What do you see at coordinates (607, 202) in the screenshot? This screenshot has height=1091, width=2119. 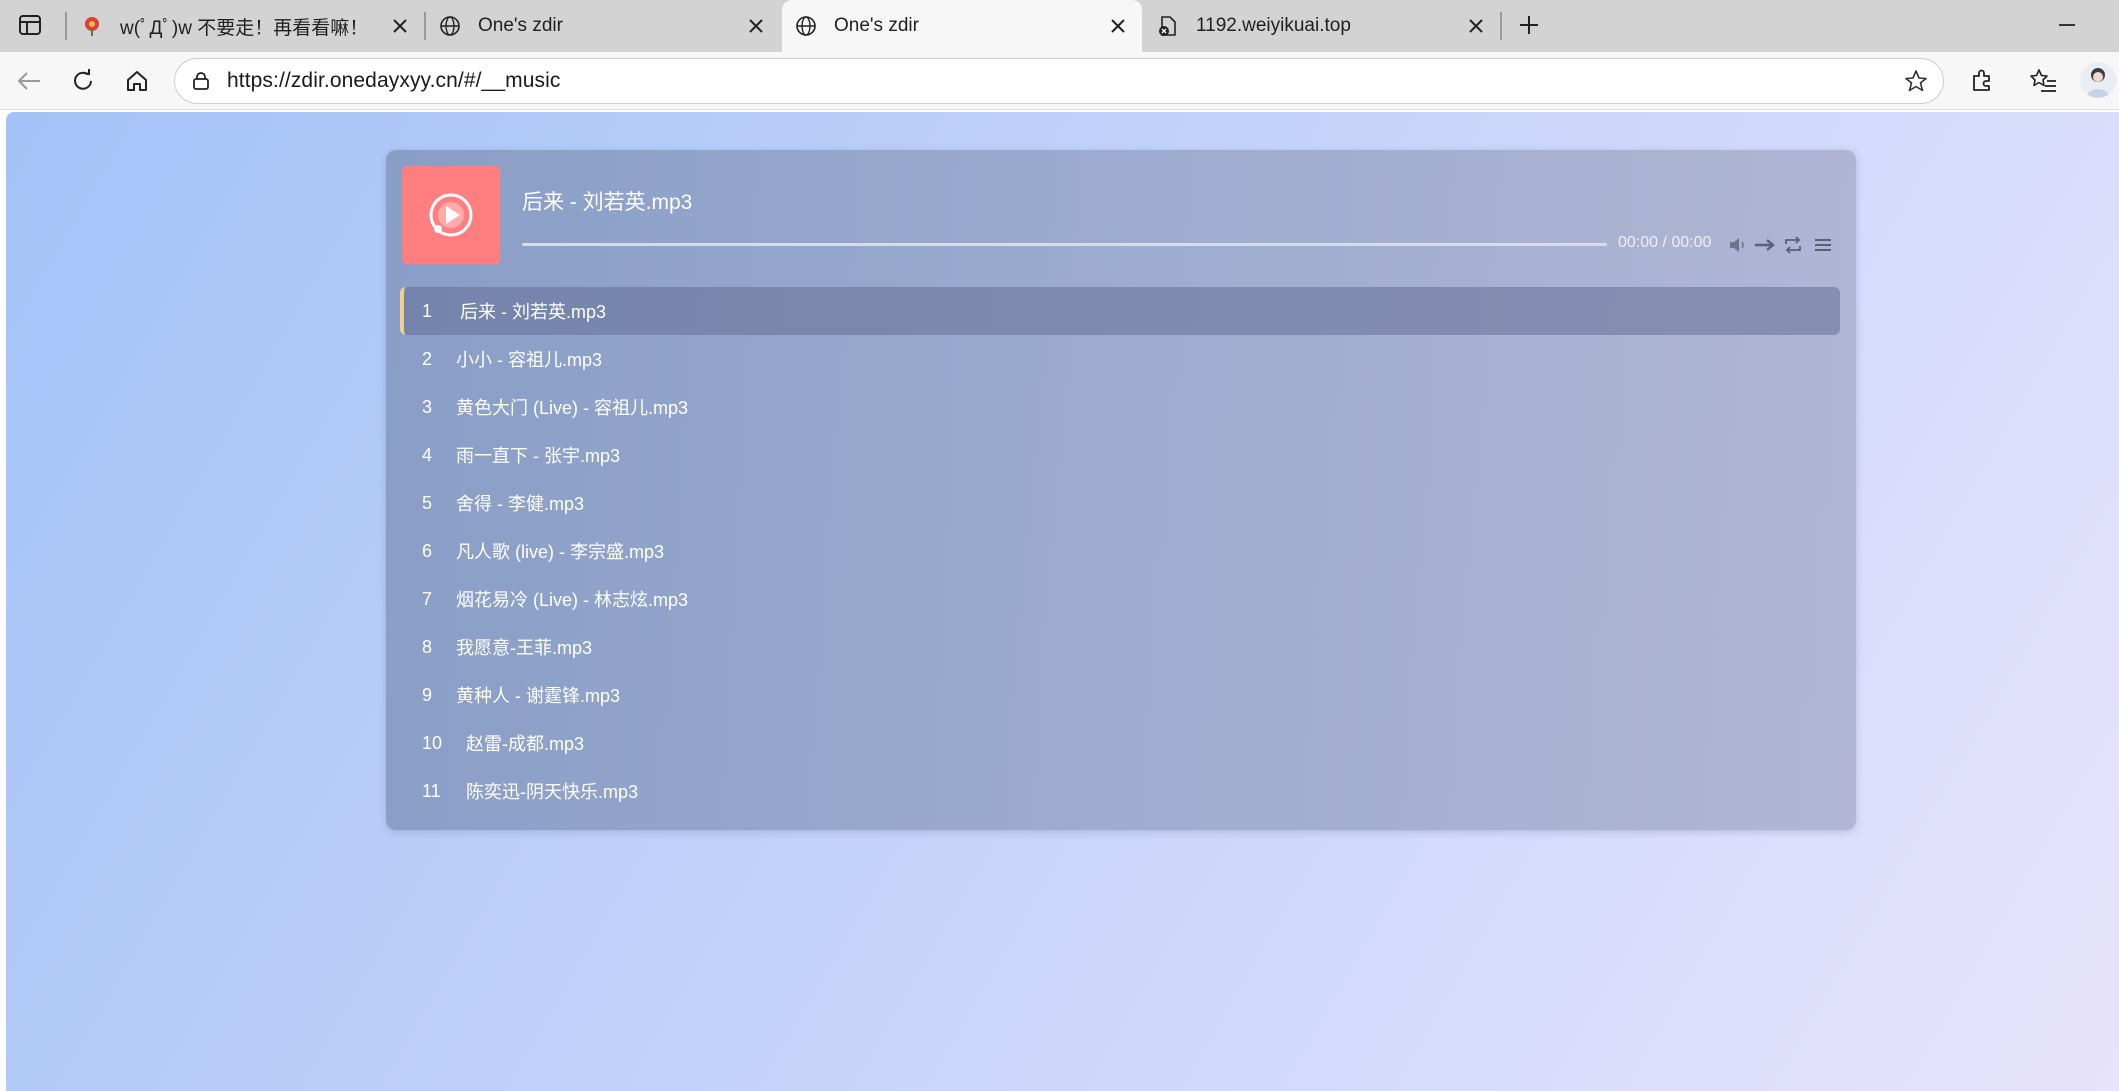 I see `now-playing-title: 后来 - 刘若英.mp3` at bounding box center [607, 202].